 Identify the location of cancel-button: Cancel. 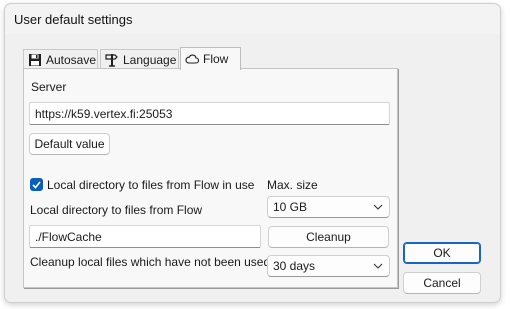
(442, 283).